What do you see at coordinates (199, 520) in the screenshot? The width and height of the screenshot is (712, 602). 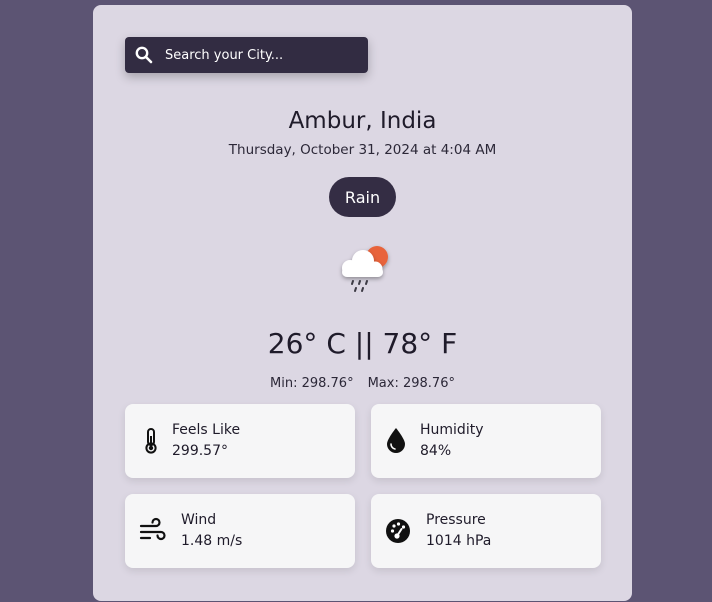 I see `wind-label: Wind` at bounding box center [199, 520].